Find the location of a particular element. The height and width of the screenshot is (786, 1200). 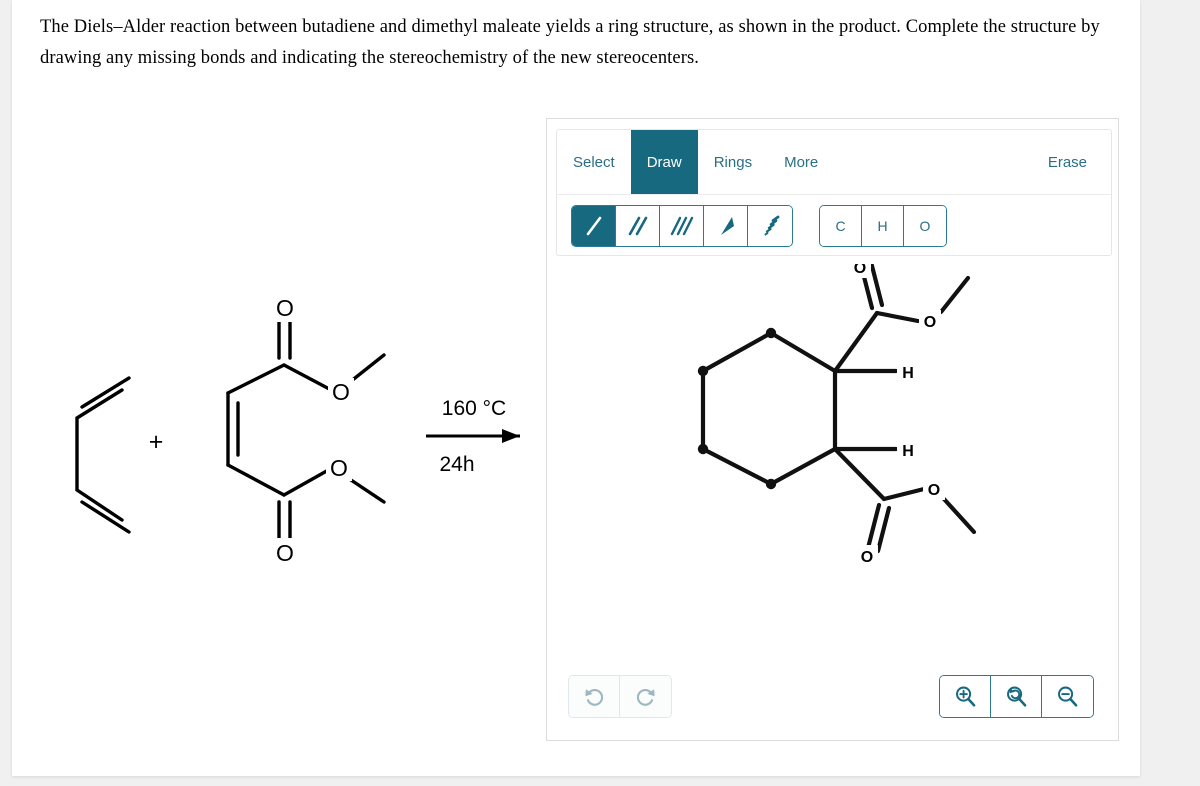

triple-bond-tool is located at coordinates (682, 225).